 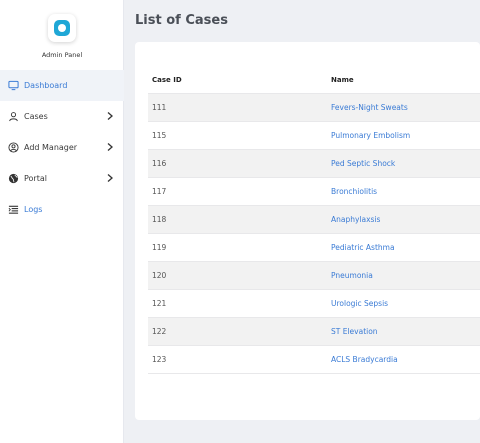 What do you see at coordinates (405, 359) in the screenshot?
I see `case-name-link: ACLS Bradycardia` at bounding box center [405, 359].